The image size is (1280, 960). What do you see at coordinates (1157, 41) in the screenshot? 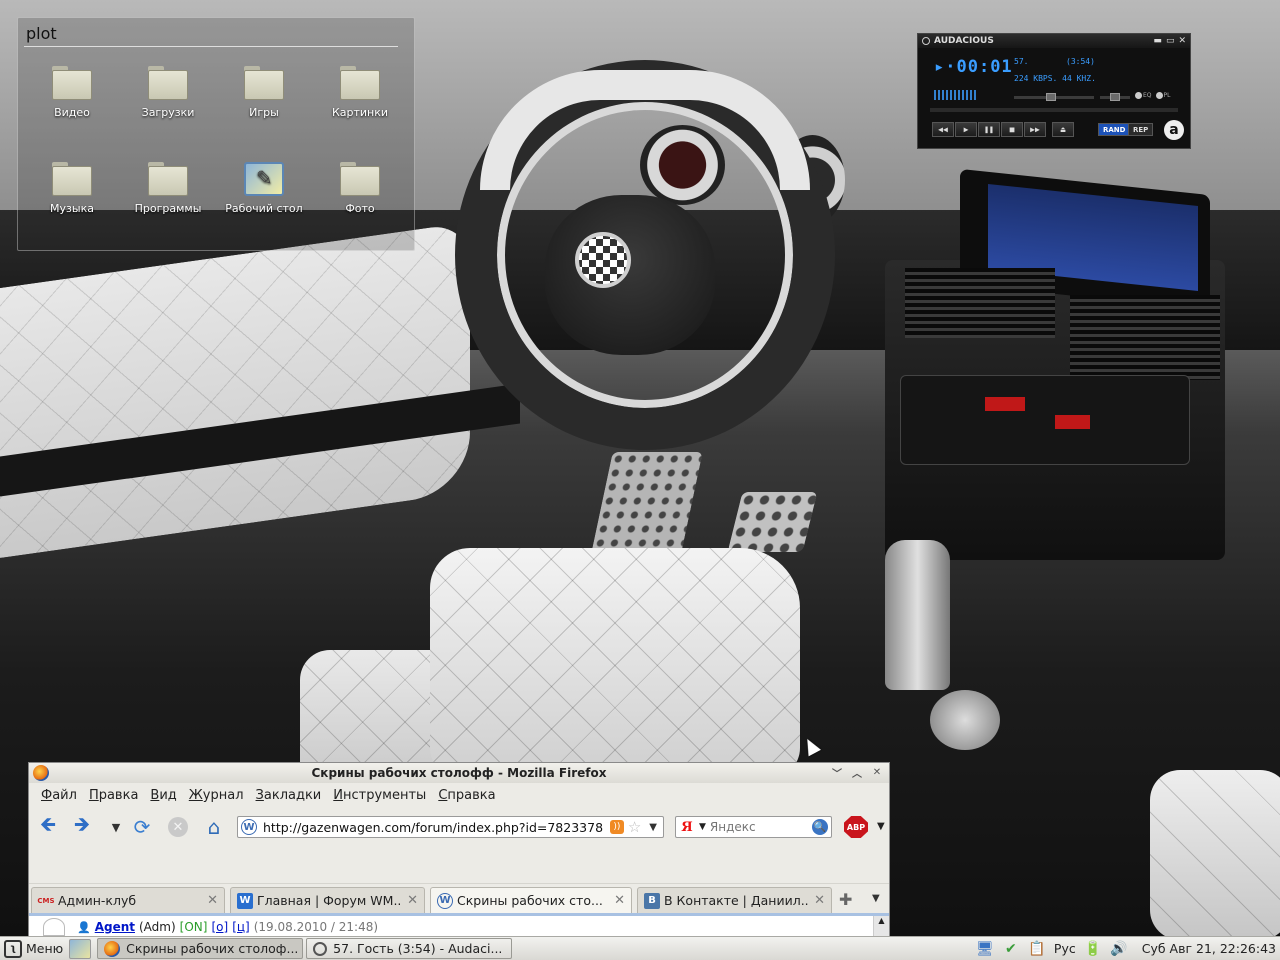
I see `menu-icon: ▬` at bounding box center [1157, 41].